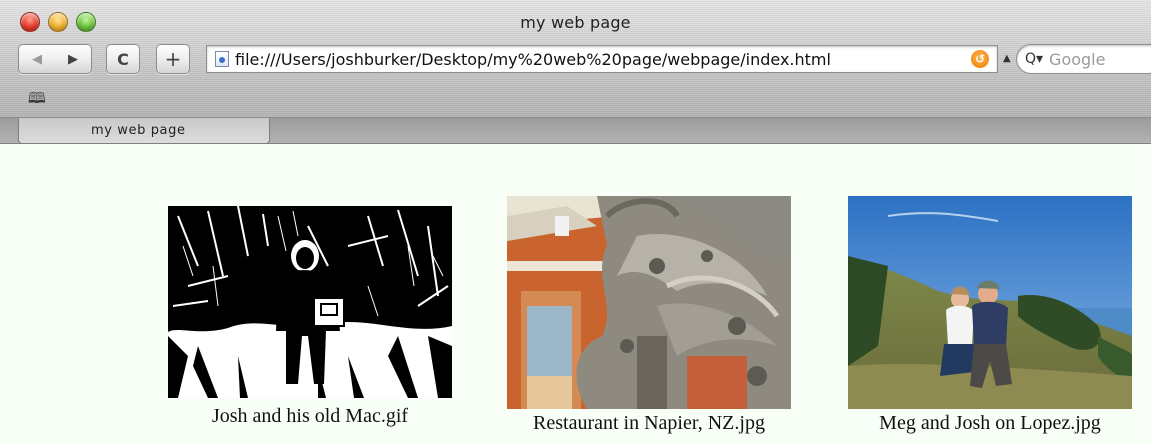 The image size is (1151, 443). I want to click on tab-bar: my web page, so click(575, 131).